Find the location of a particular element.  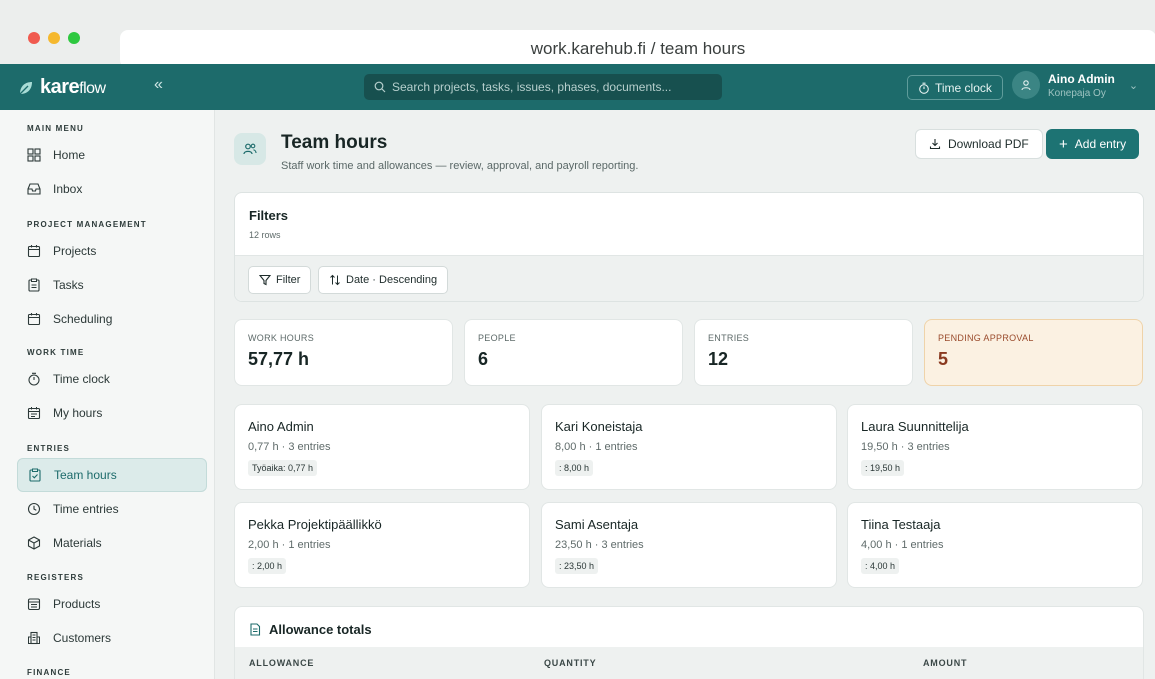

sidebar-section-registers: REGISTERS is located at coordinates (56, 577).